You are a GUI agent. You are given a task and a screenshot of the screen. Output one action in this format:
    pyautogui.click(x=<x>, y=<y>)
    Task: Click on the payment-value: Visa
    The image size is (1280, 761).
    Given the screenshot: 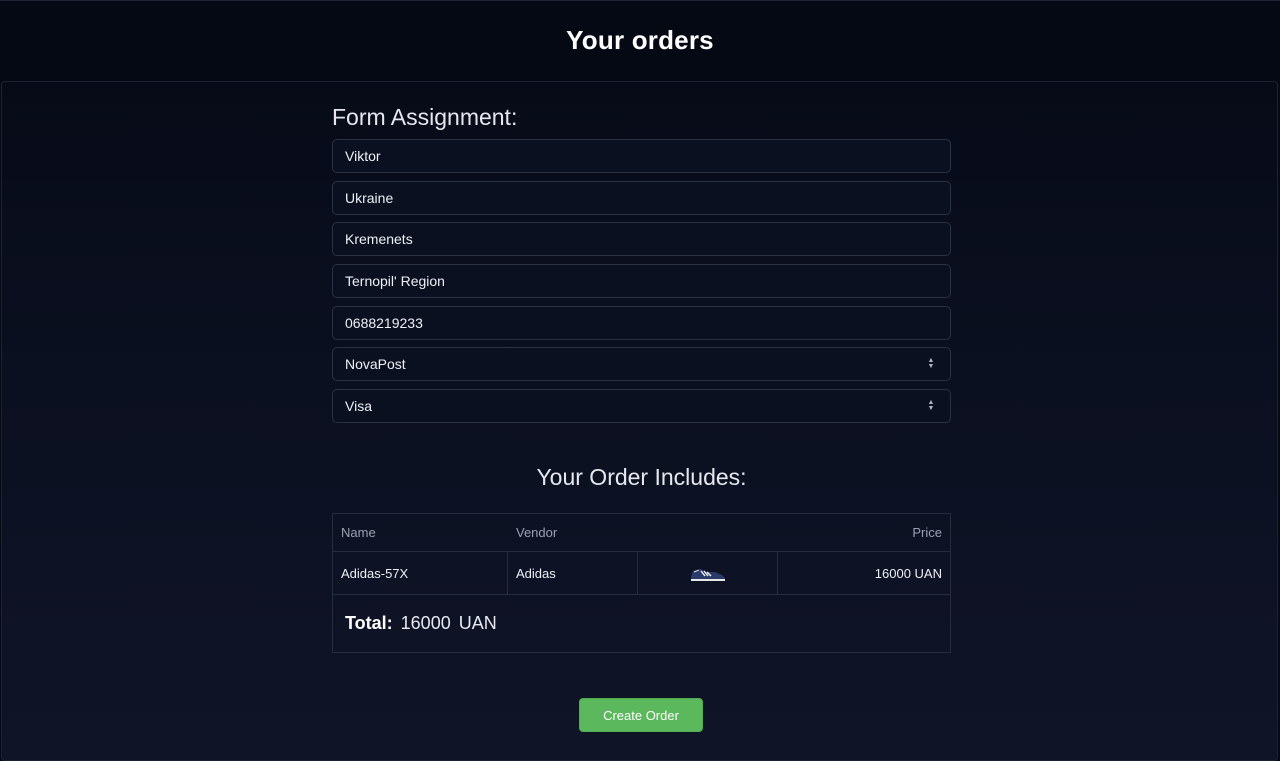 What is the action you would take?
    pyautogui.click(x=358, y=406)
    